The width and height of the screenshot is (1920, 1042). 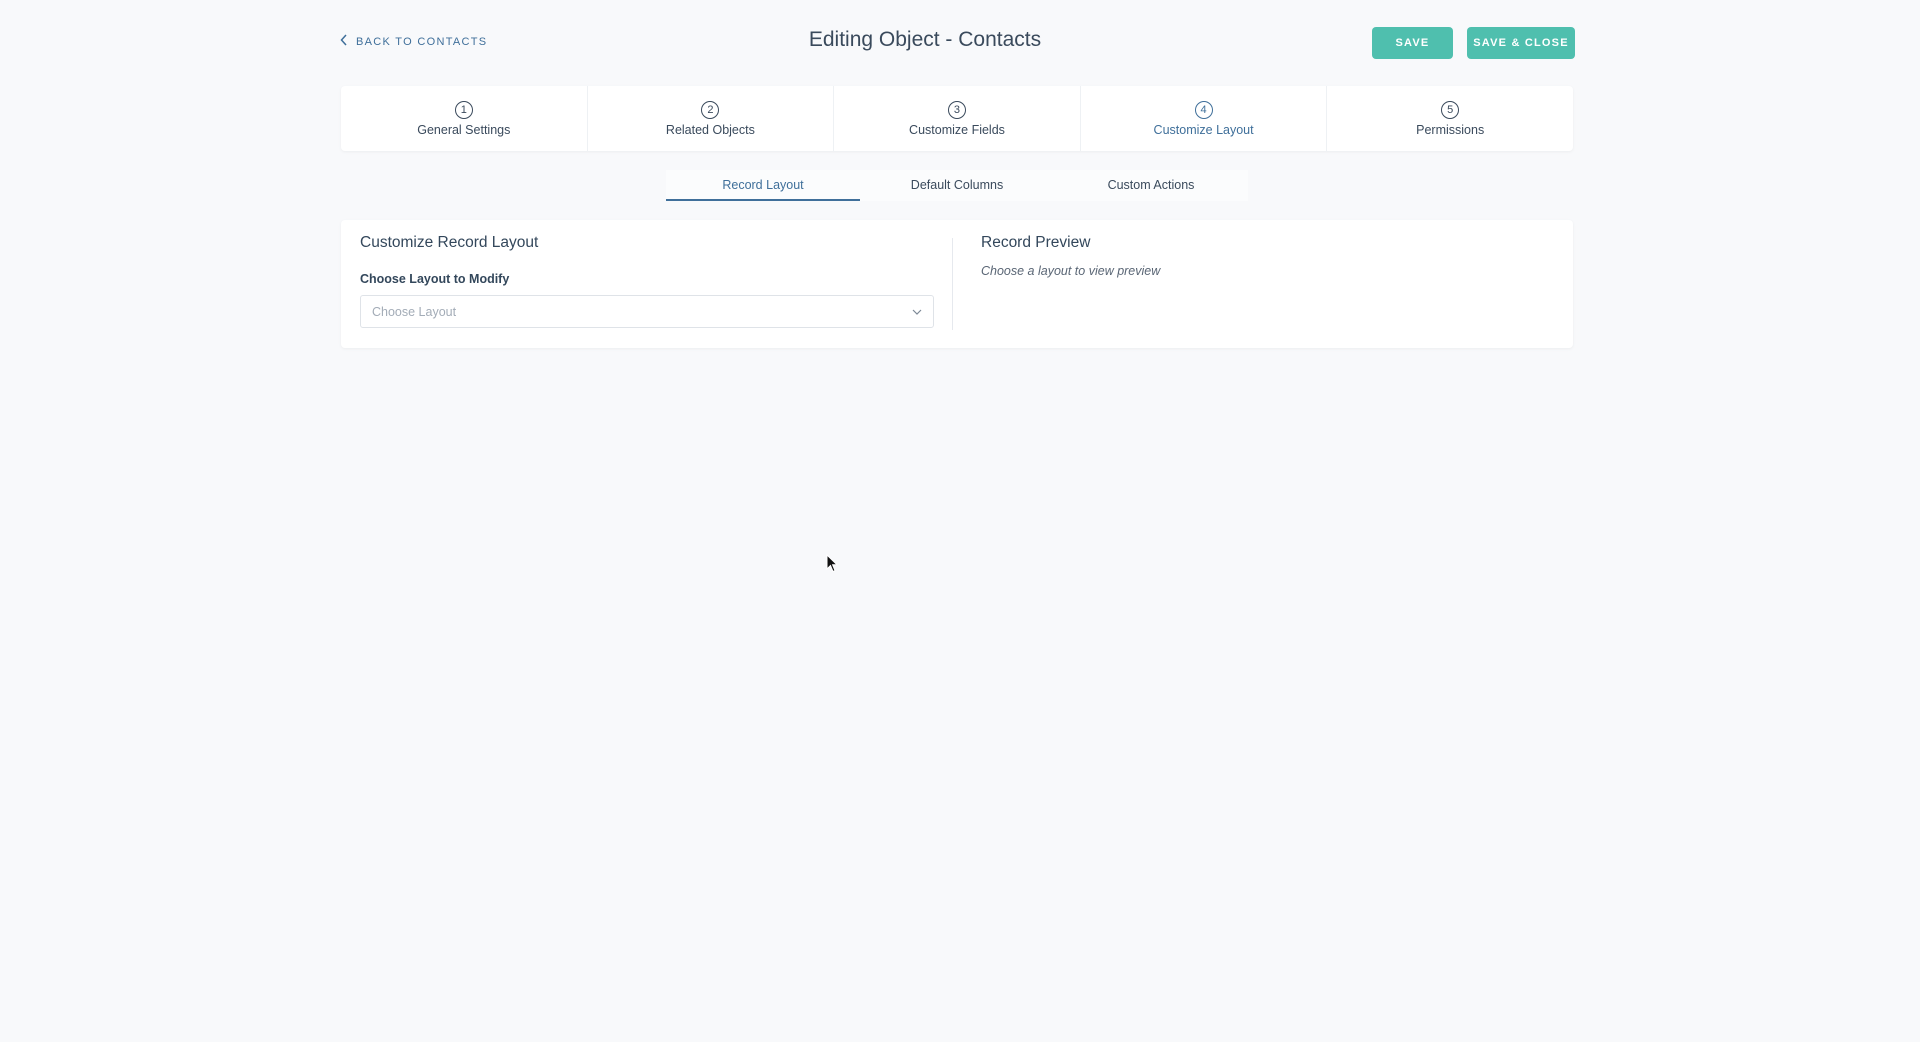 I want to click on step-customize-layout: 4 Customize Layout, so click(x=1204, y=118).